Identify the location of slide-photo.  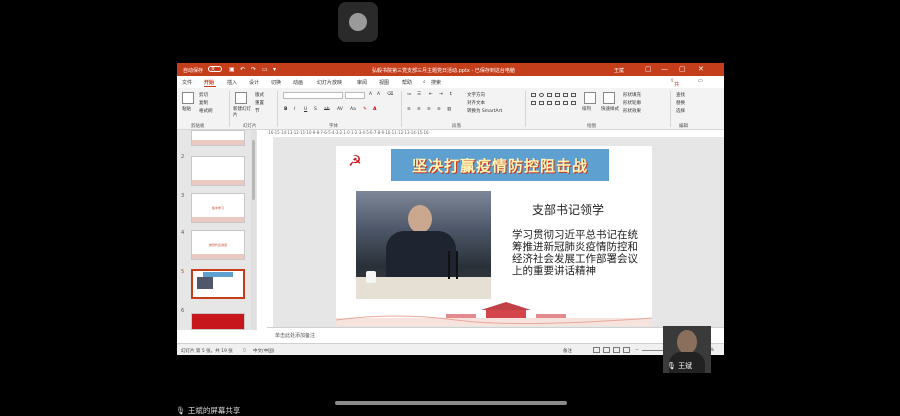
(423, 245).